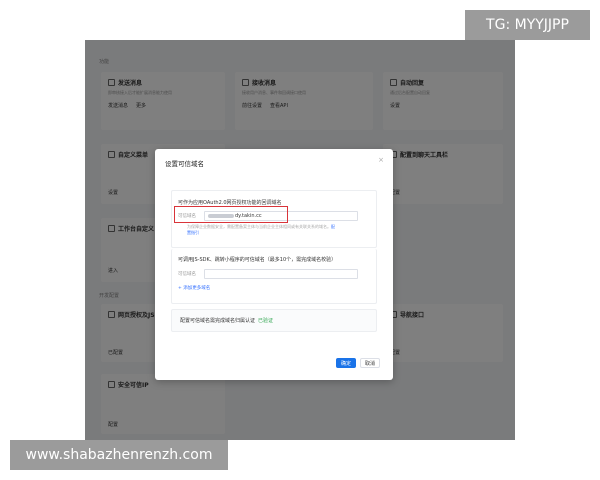 Image resolution: width=600 pixels, height=480 pixels. Describe the element at coordinates (274, 320) in the screenshot. I see `domain-verify-panel: 配置可信域名需完成域名归属认证 已验证` at that location.